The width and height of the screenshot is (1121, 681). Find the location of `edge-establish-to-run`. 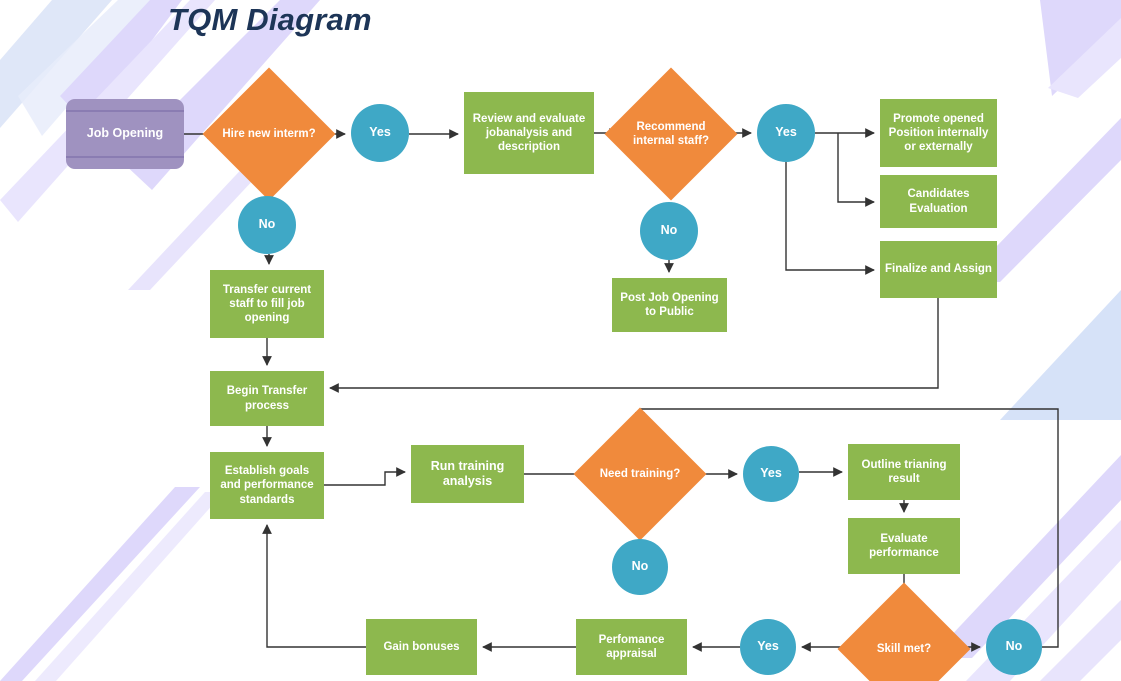

edge-establish-to-run is located at coordinates (365, 476).